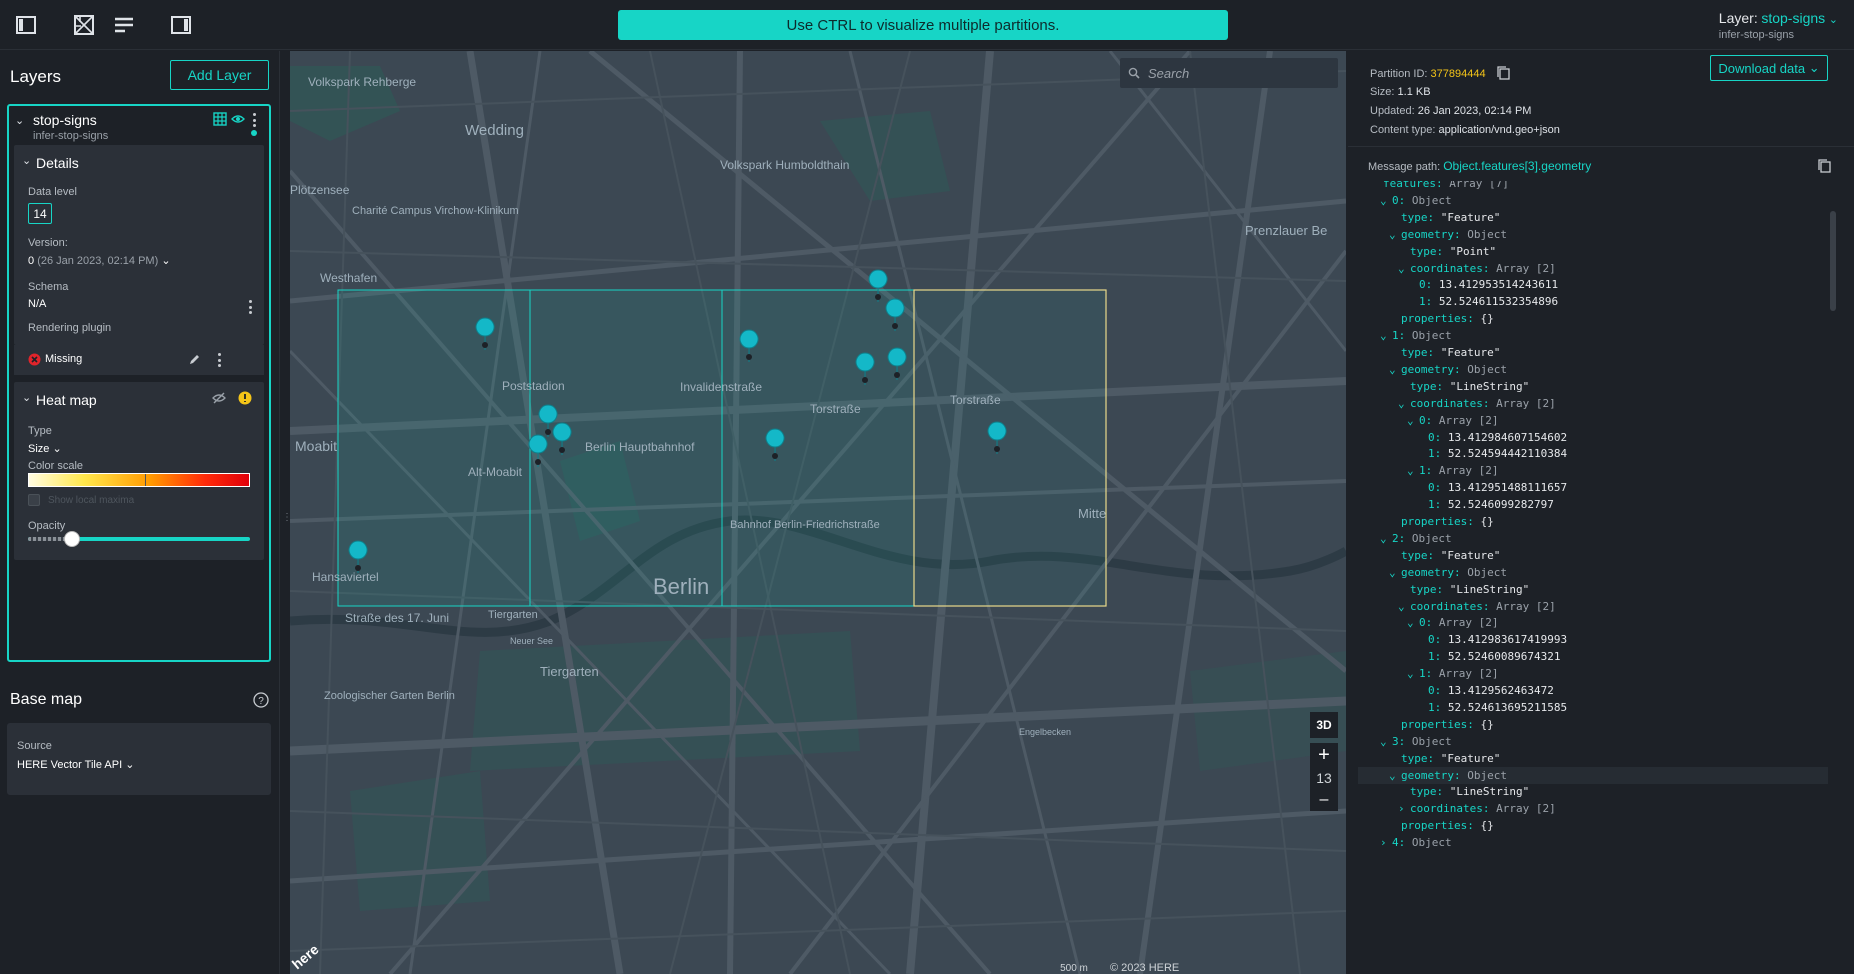  What do you see at coordinates (238, 119) in the screenshot?
I see `eye-icon` at bounding box center [238, 119].